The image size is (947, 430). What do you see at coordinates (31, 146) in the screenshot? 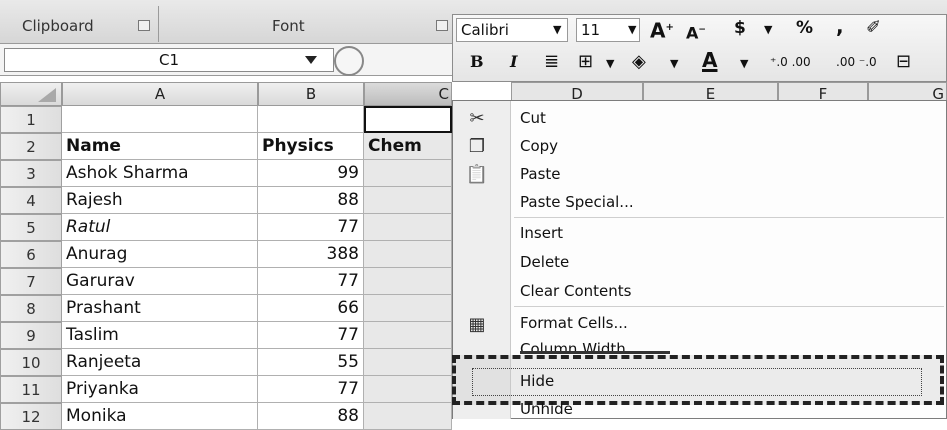
I see `row-header: 2` at bounding box center [31, 146].